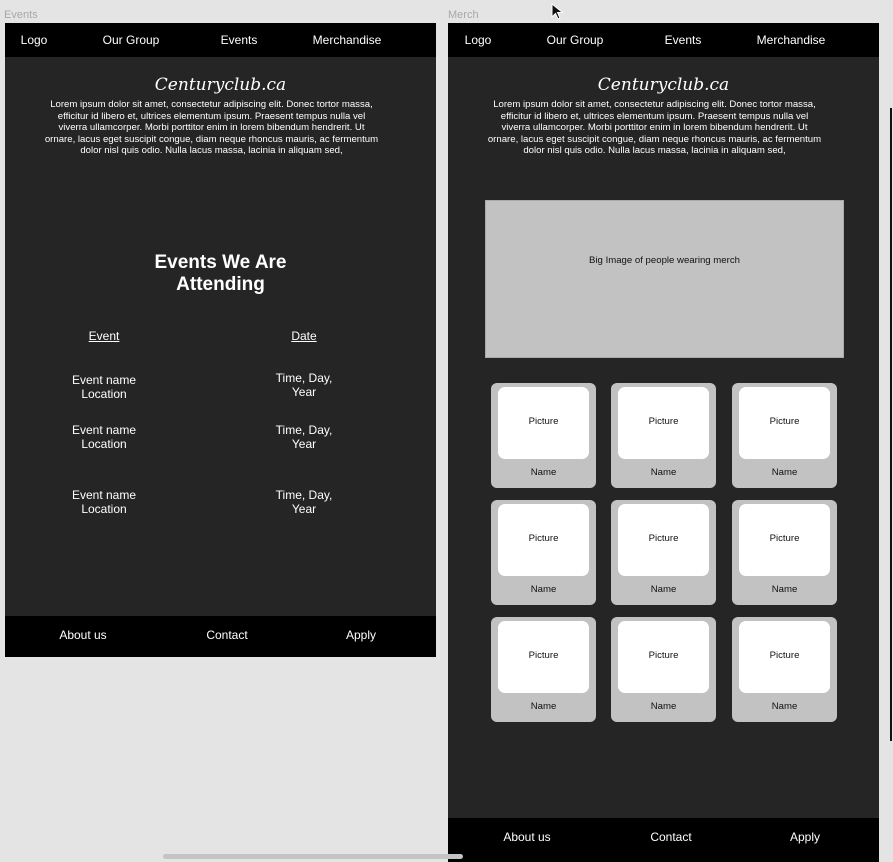 The height and width of the screenshot is (862, 893). Describe the element at coordinates (557, 11) in the screenshot. I see `mouse-cursor-icon` at that location.